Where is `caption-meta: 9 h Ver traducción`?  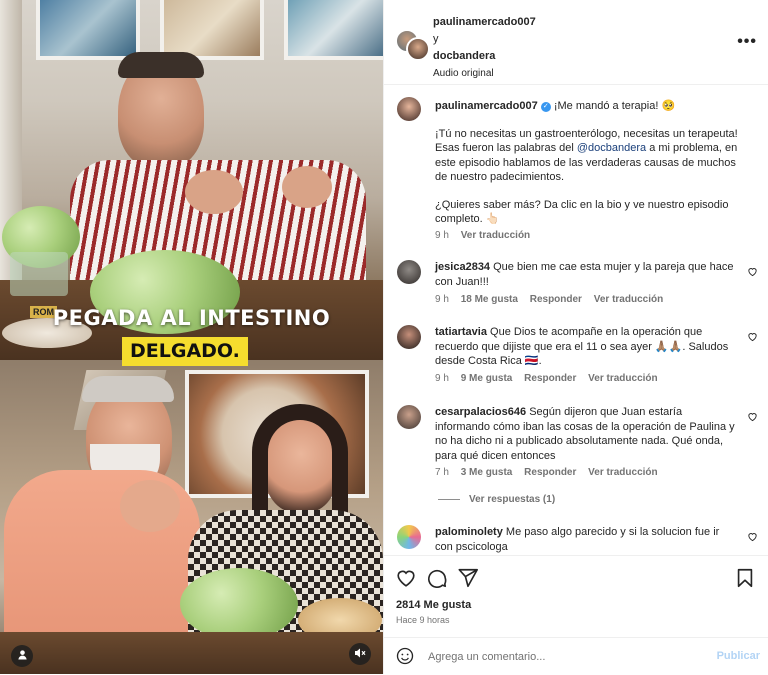 caption-meta: 9 h Ver traducción is located at coordinates (487, 235).